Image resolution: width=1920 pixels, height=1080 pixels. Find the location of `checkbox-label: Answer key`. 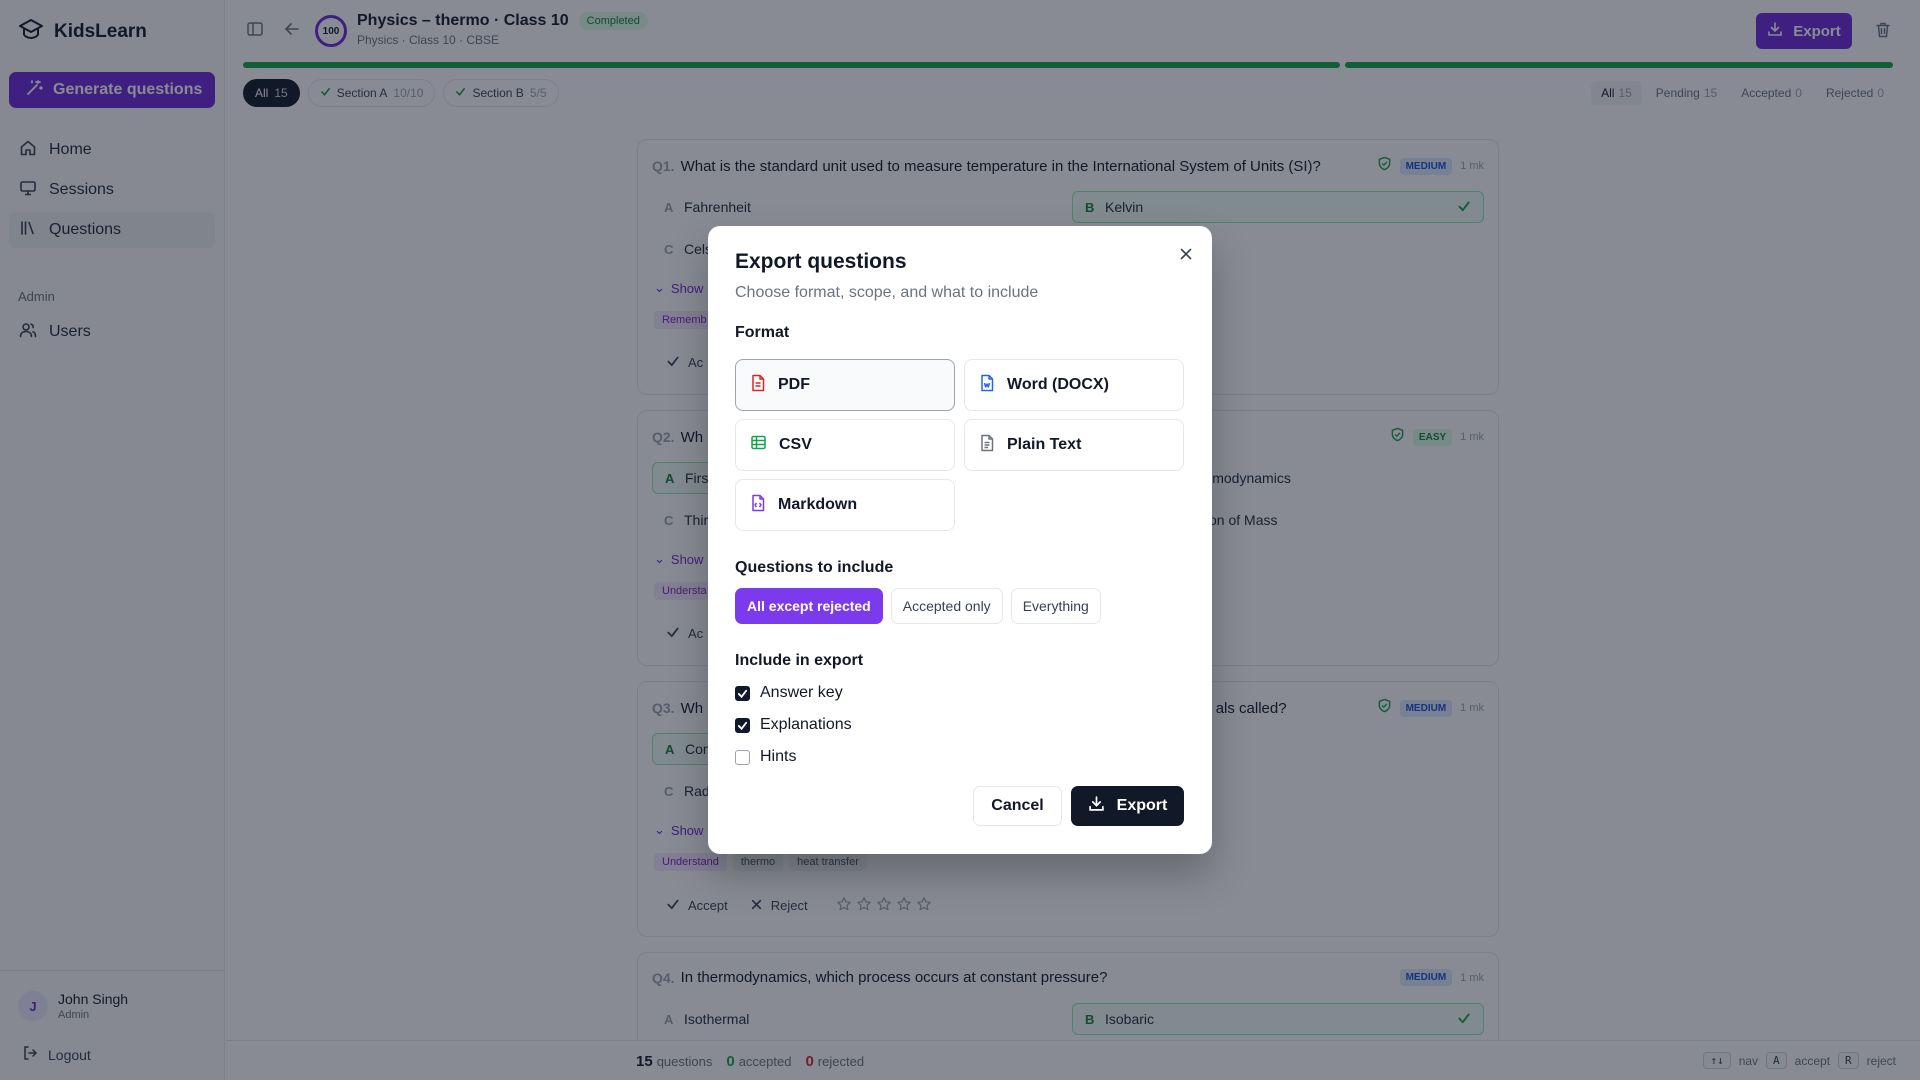

checkbox-label: Answer key is located at coordinates (801, 692).